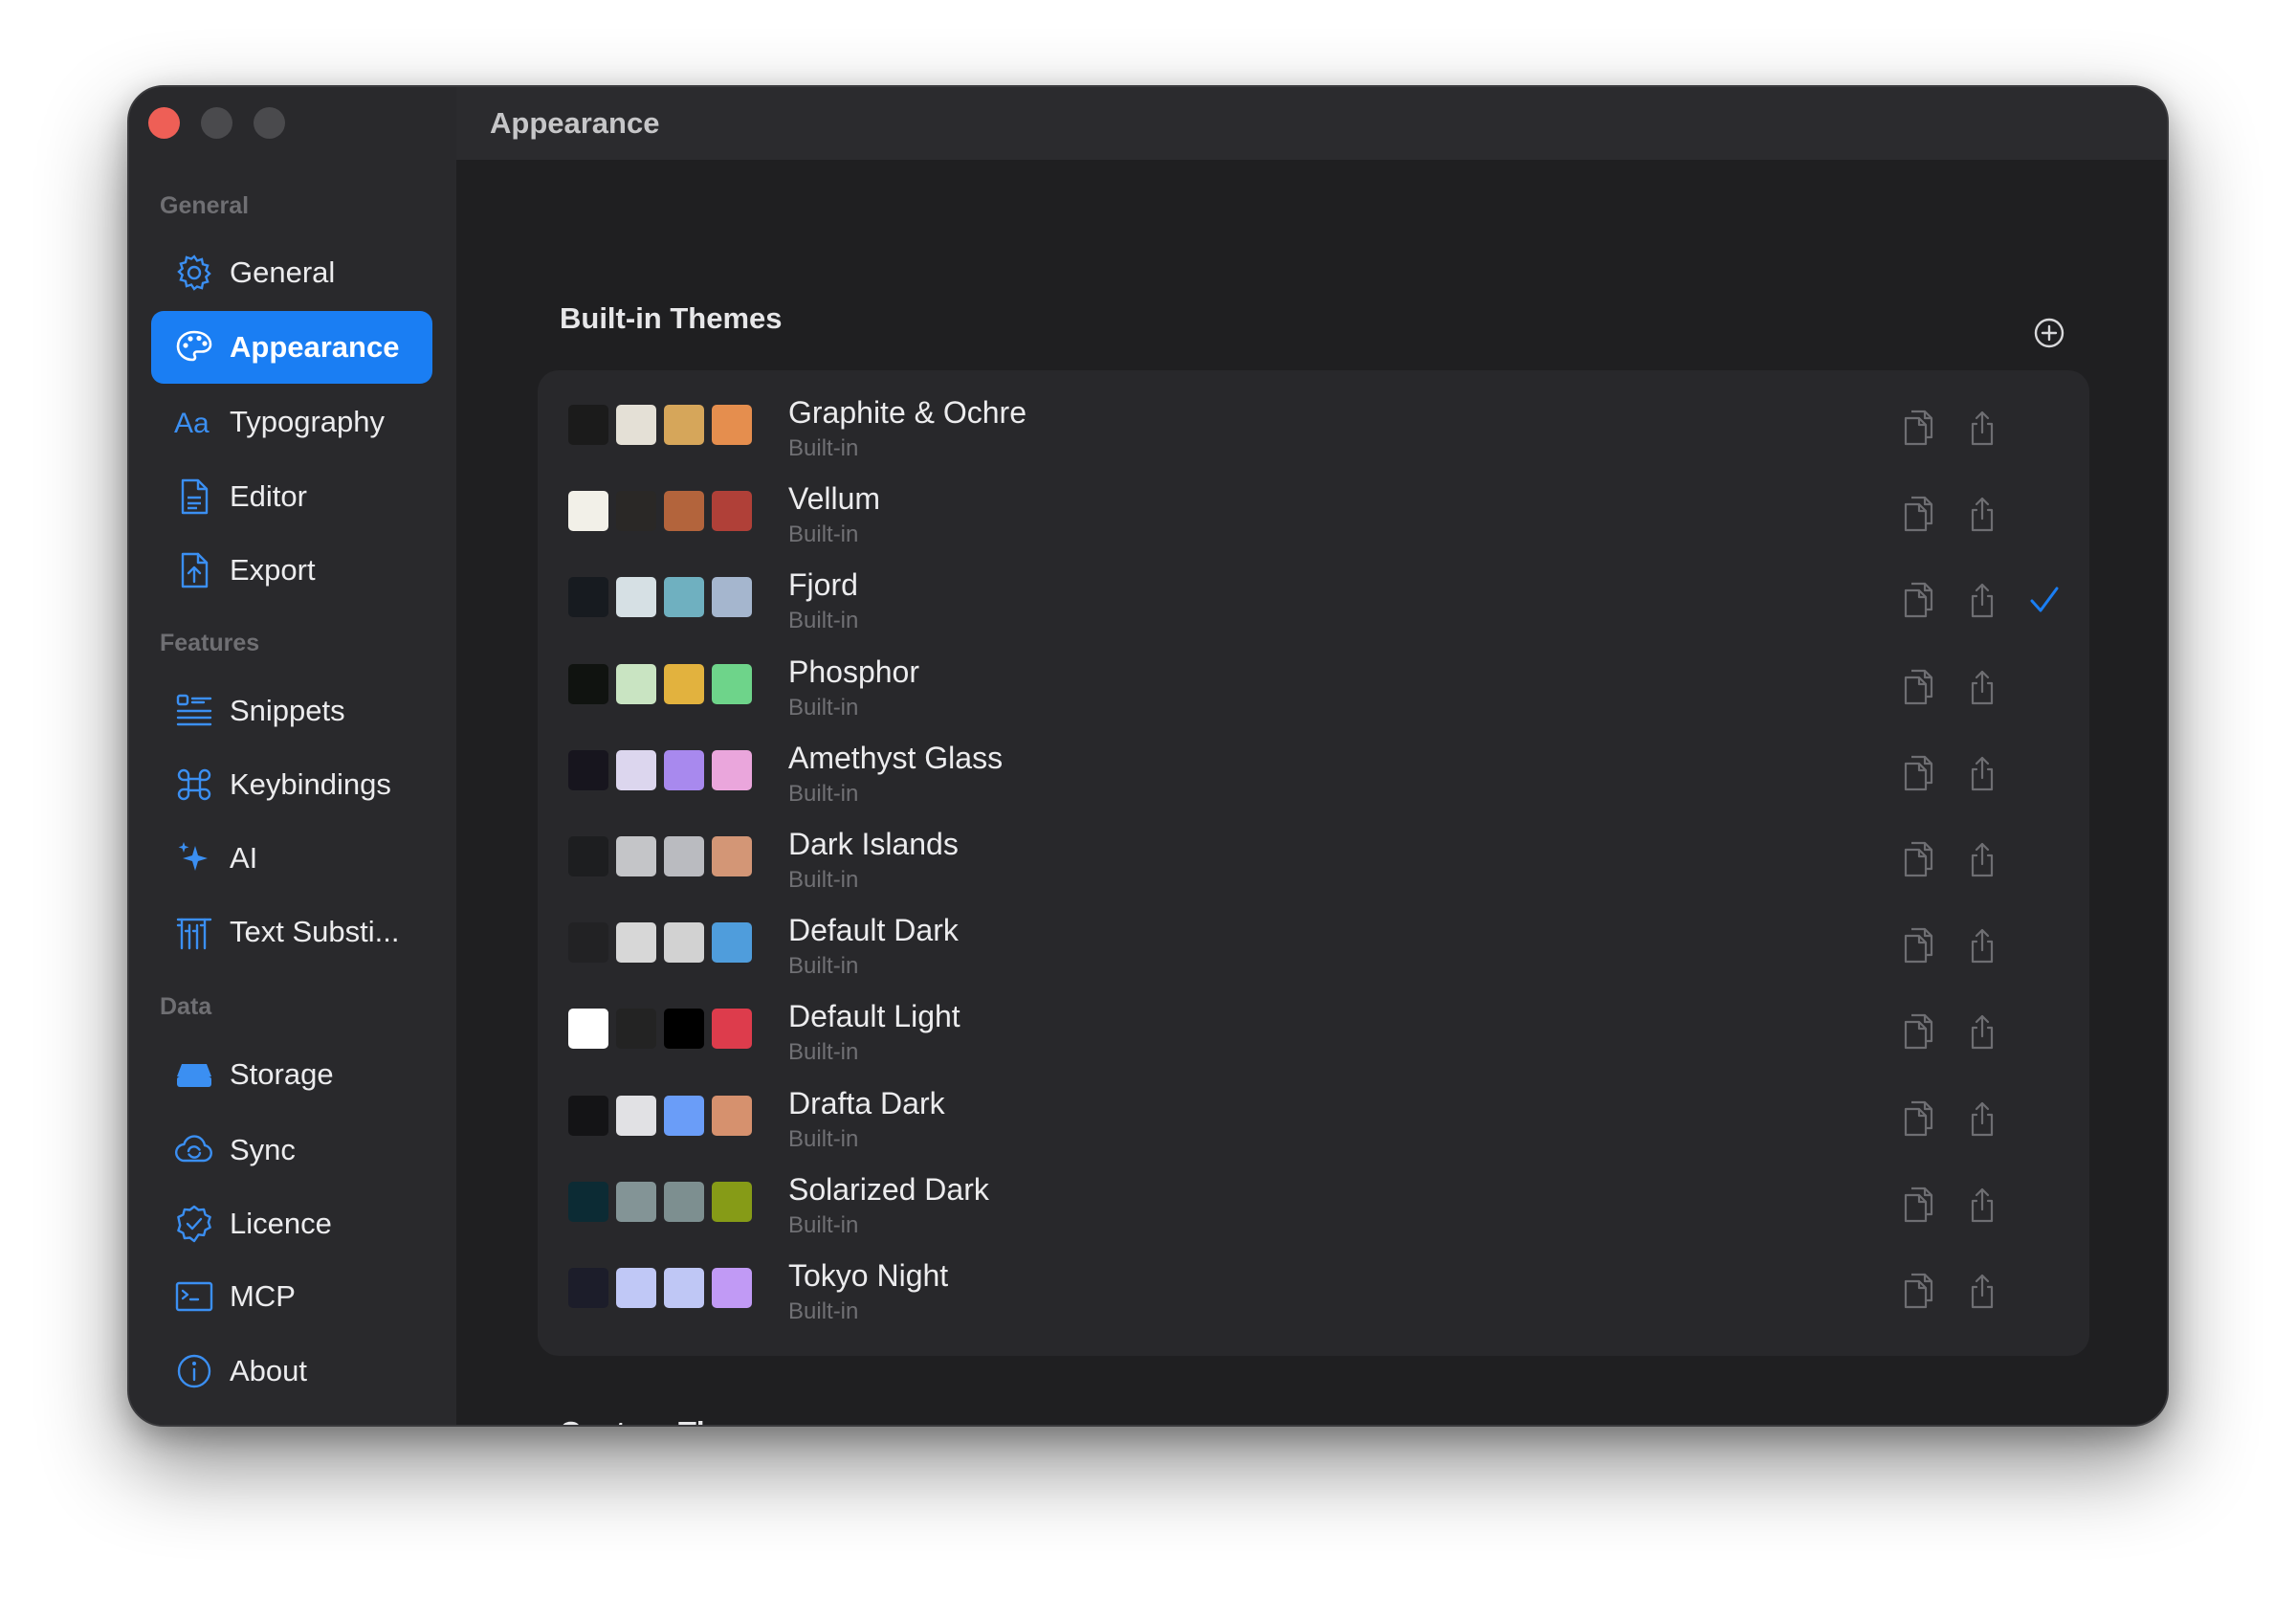 This screenshot has width=2296, height=1597. Describe the element at coordinates (291, 784) in the screenshot. I see `sidebar-item-keybindings: Keybindings` at that location.